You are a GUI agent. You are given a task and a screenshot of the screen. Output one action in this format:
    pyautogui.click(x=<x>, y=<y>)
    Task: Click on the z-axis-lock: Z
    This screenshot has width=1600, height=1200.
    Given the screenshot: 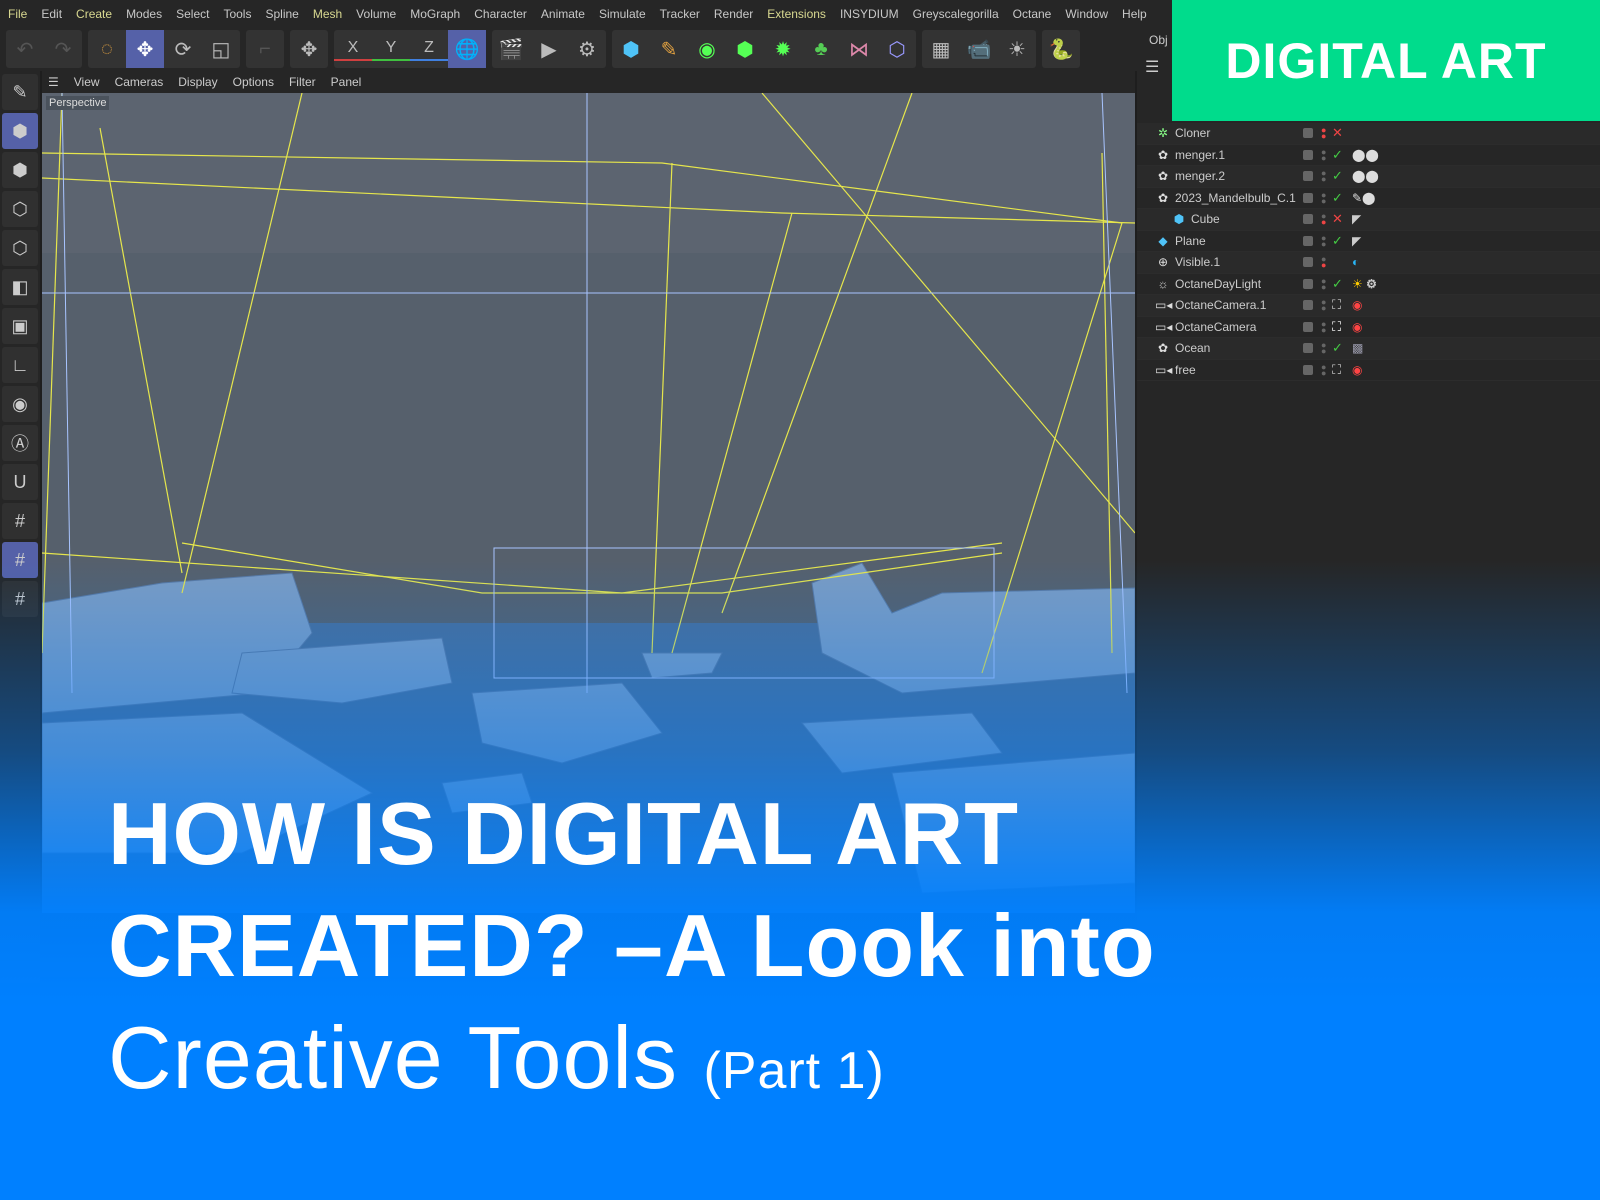 What is the action you would take?
    pyautogui.click(x=429, y=49)
    